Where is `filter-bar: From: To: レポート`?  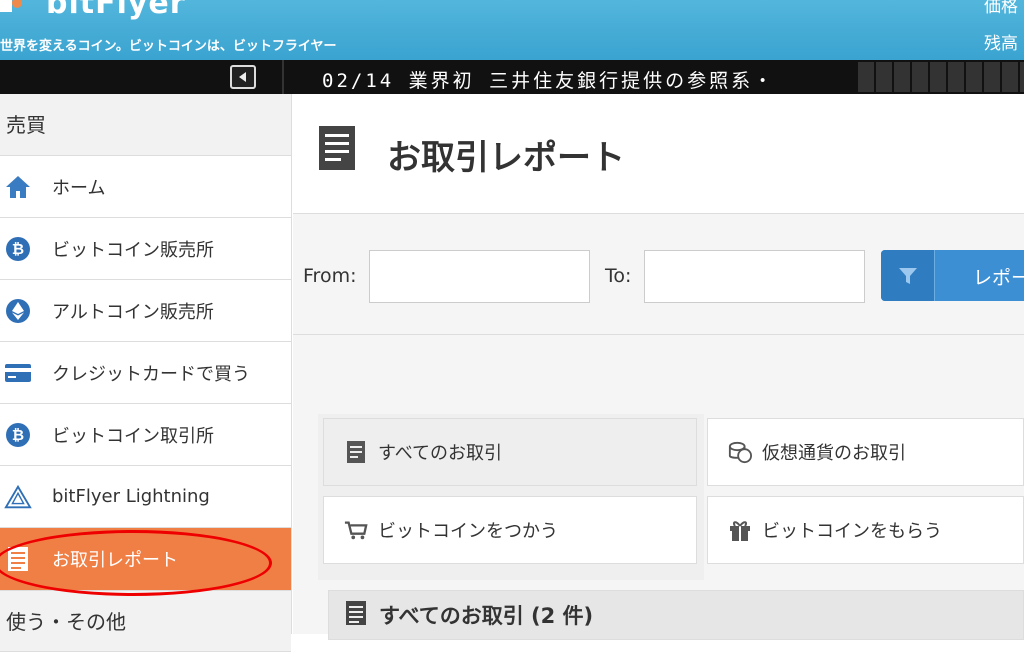 filter-bar: From: To: レポート is located at coordinates (658, 275).